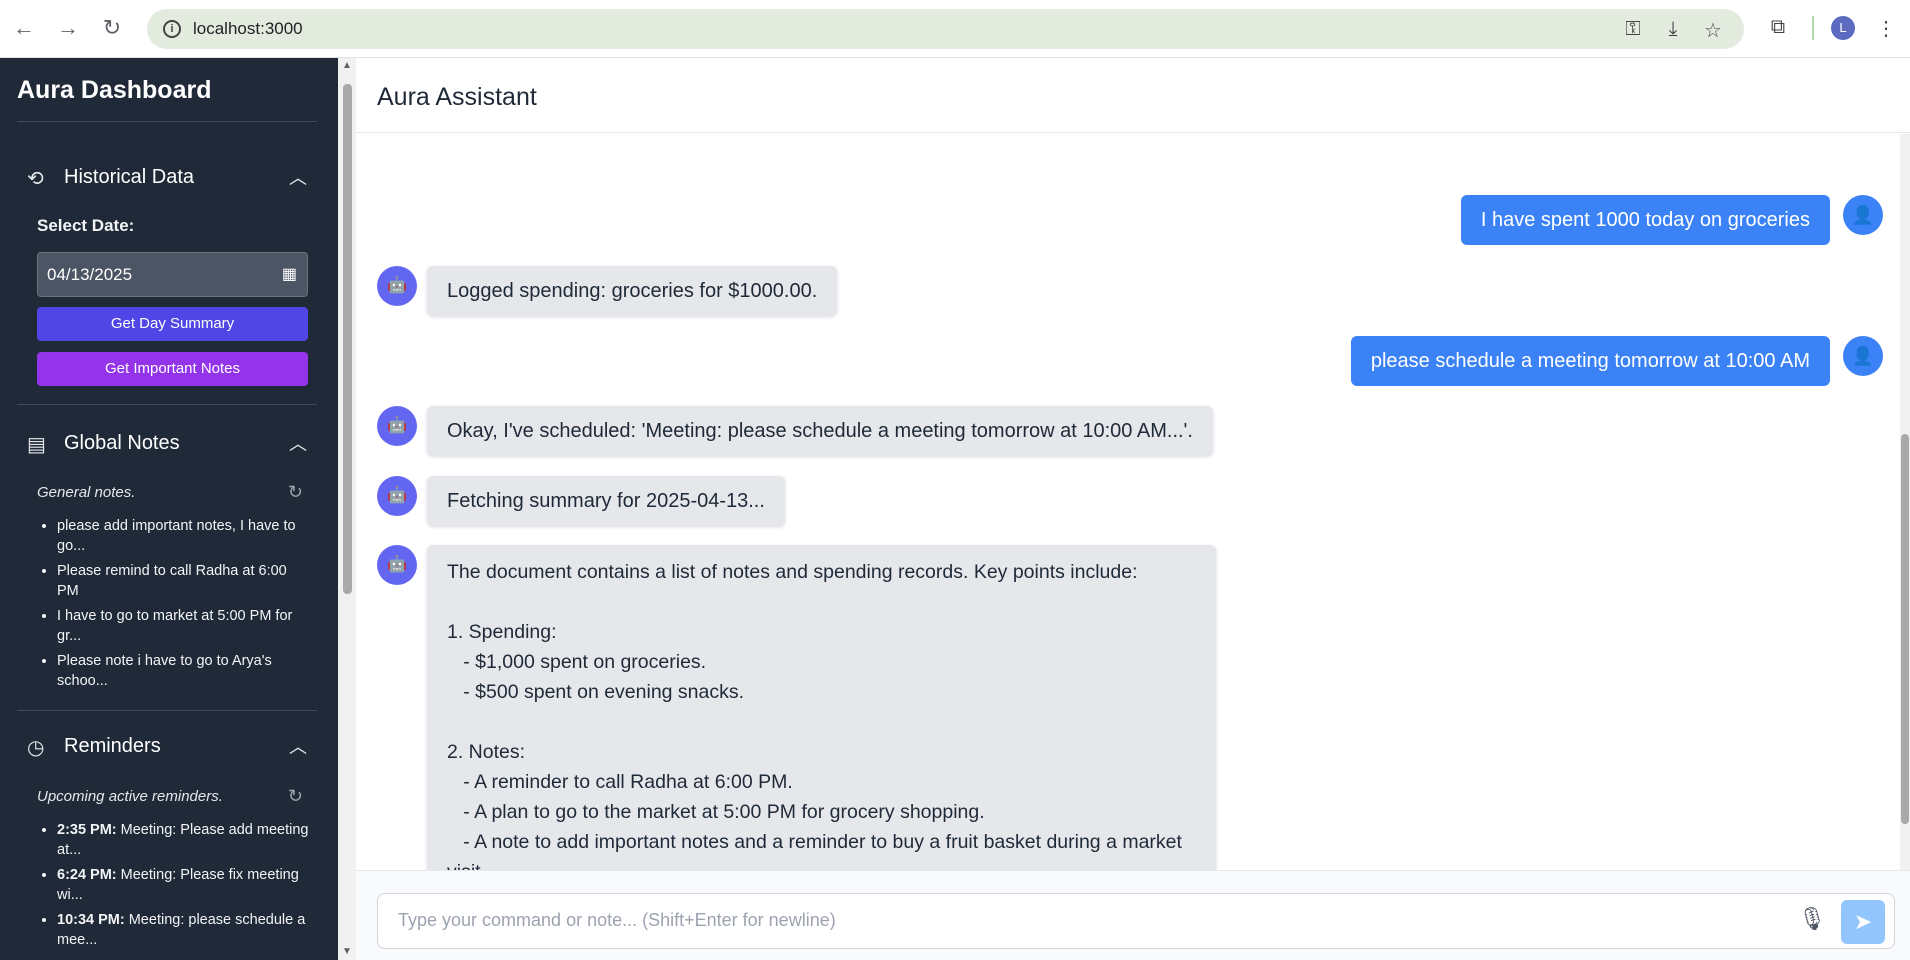  What do you see at coordinates (184, 581) in the screenshot?
I see `list-item: Please remind to call Radha at 6:00 PM` at bounding box center [184, 581].